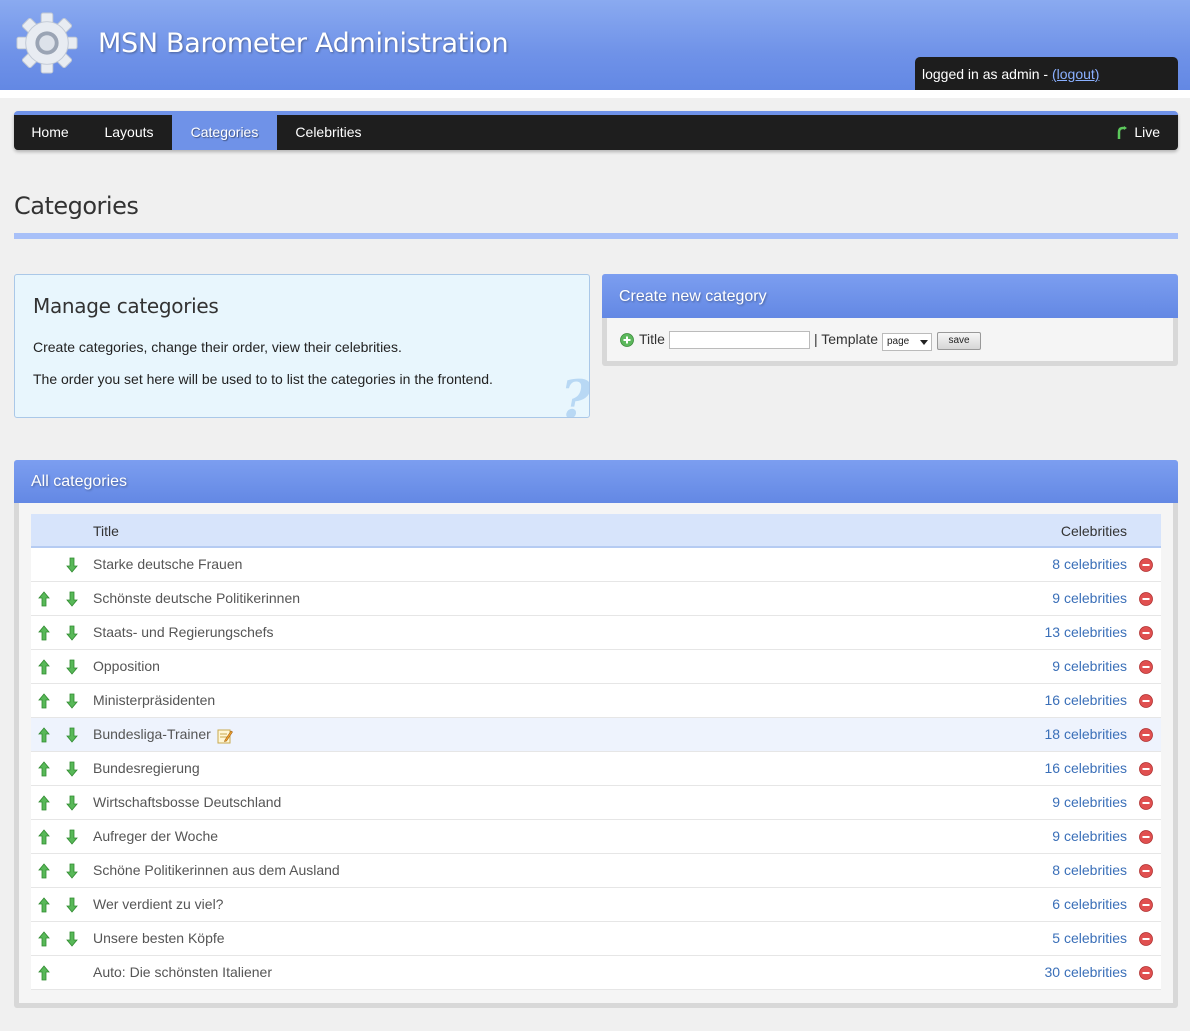 The width and height of the screenshot is (1190, 1031). Describe the element at coordinates (739, 340) in the screenshot. I see `title-input` at that location.